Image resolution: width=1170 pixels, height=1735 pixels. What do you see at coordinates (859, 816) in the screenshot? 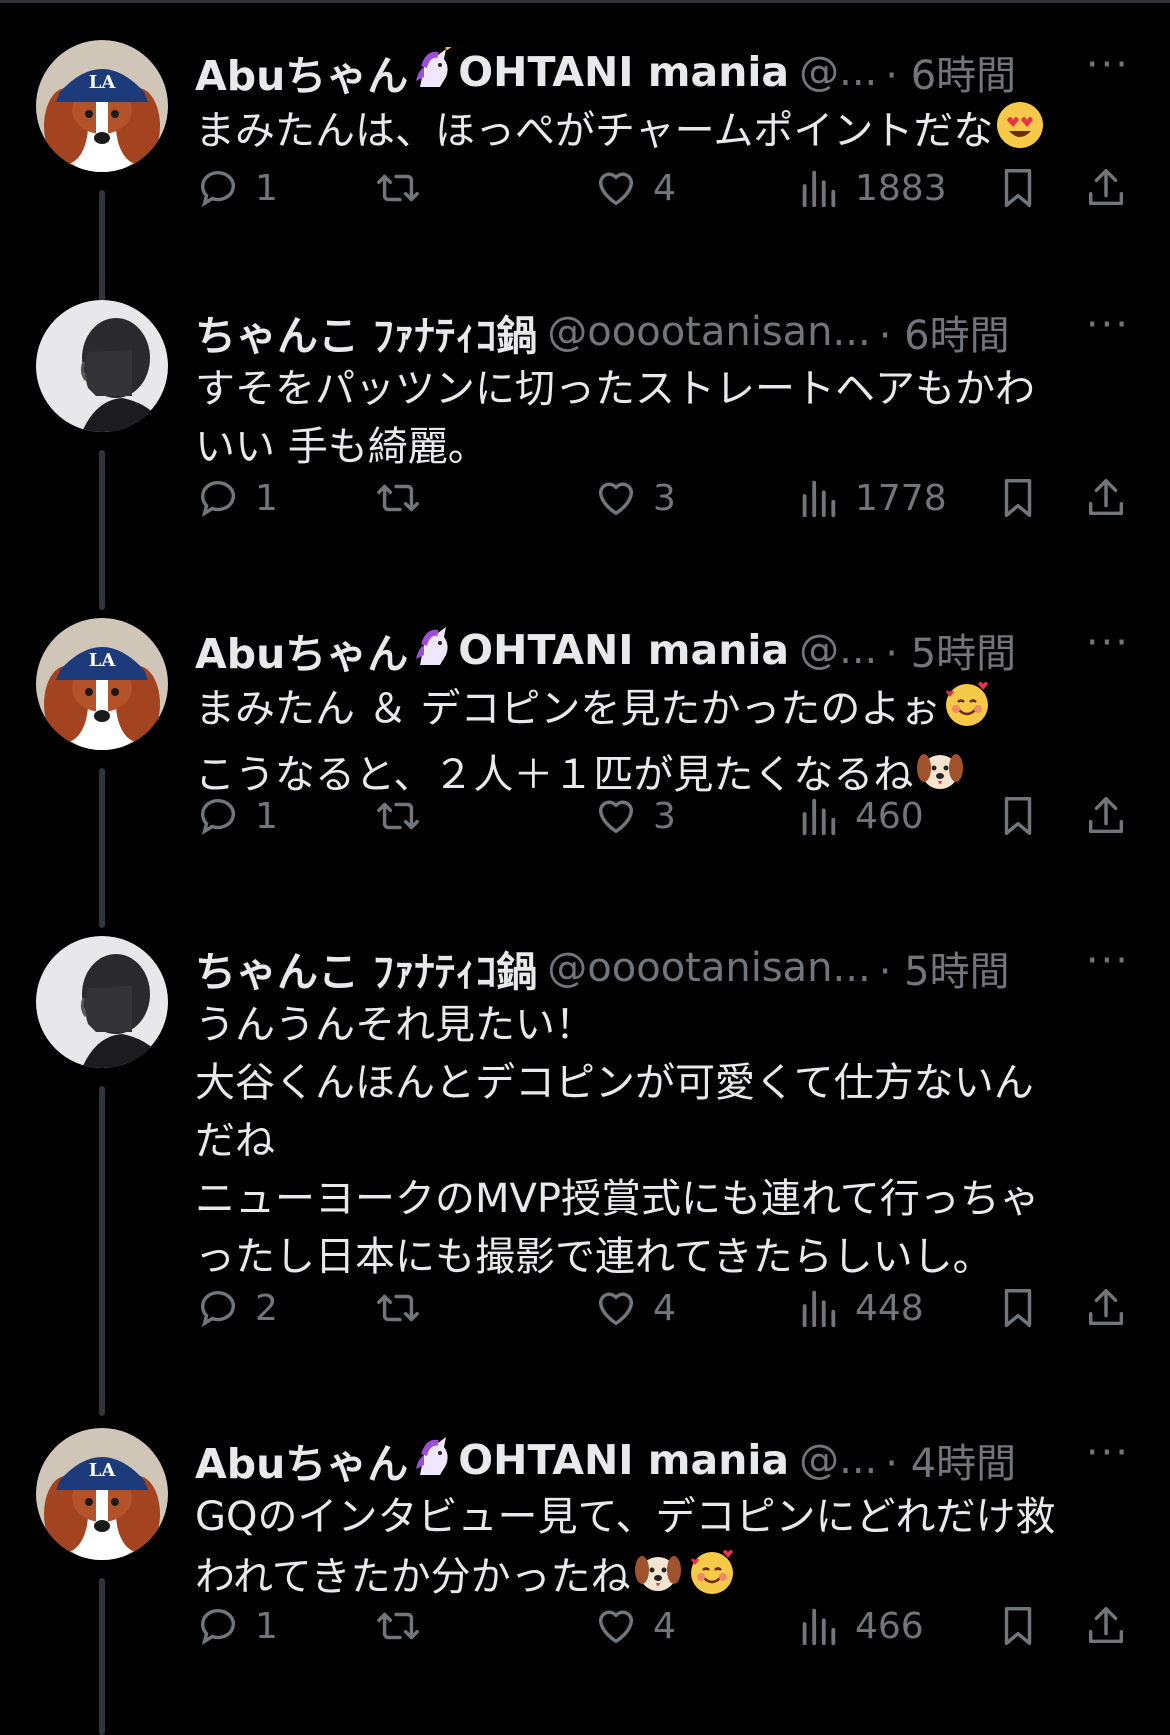
I see `views-button: 460` at bounding box center [859, 816].